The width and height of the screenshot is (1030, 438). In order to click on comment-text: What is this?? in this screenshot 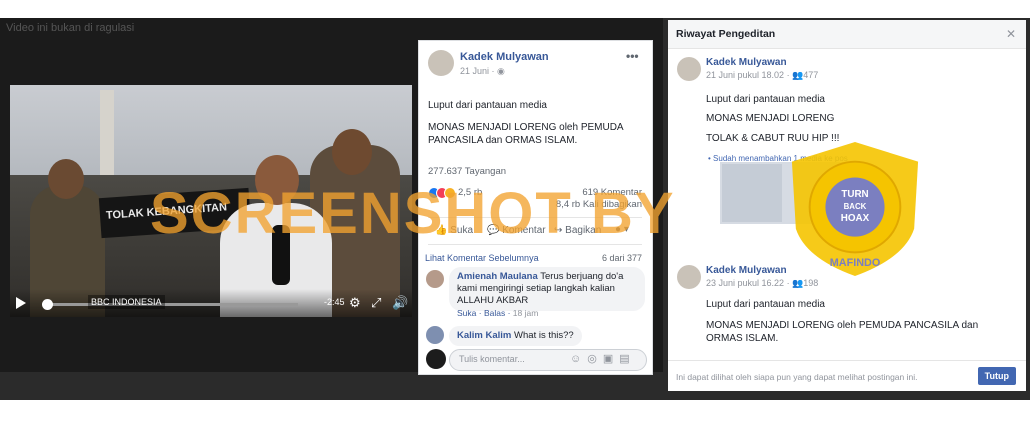, I will do `click(544, 335)`.